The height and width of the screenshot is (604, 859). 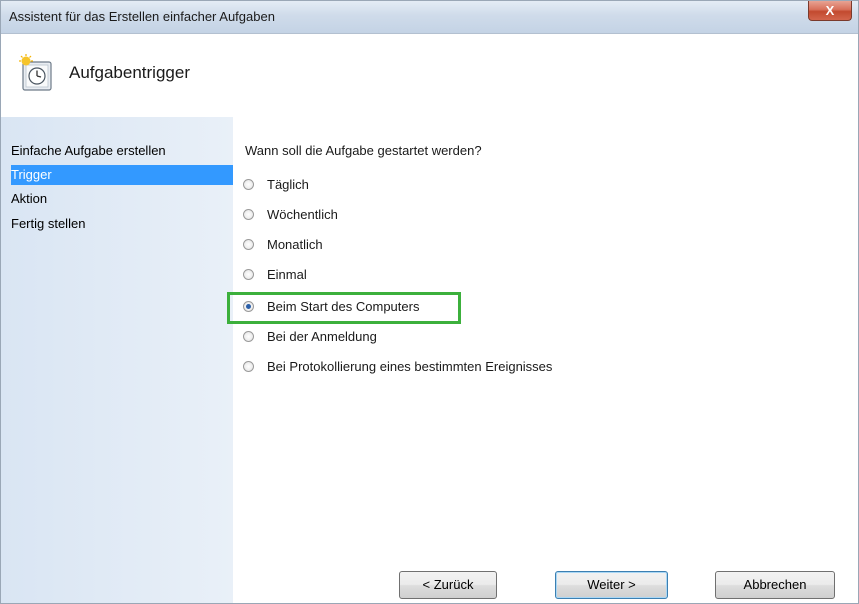 I want to click on next-button: Weiter >, so click(x=611, y=585).